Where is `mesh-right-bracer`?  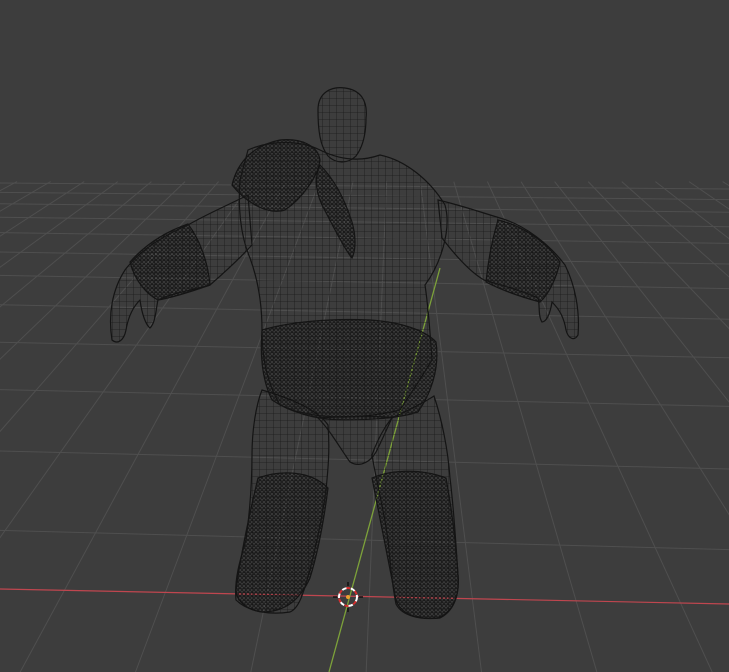 mesh-right-bracer is located at coordinates (523, 261).